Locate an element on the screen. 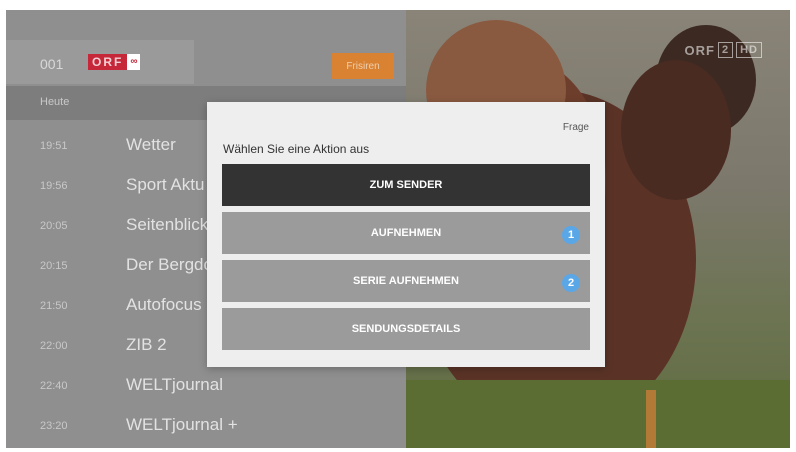 Image resolution: width=796 pixels, height=452 pixels. watermark-number: 2 is located at coordinates (725, 50).